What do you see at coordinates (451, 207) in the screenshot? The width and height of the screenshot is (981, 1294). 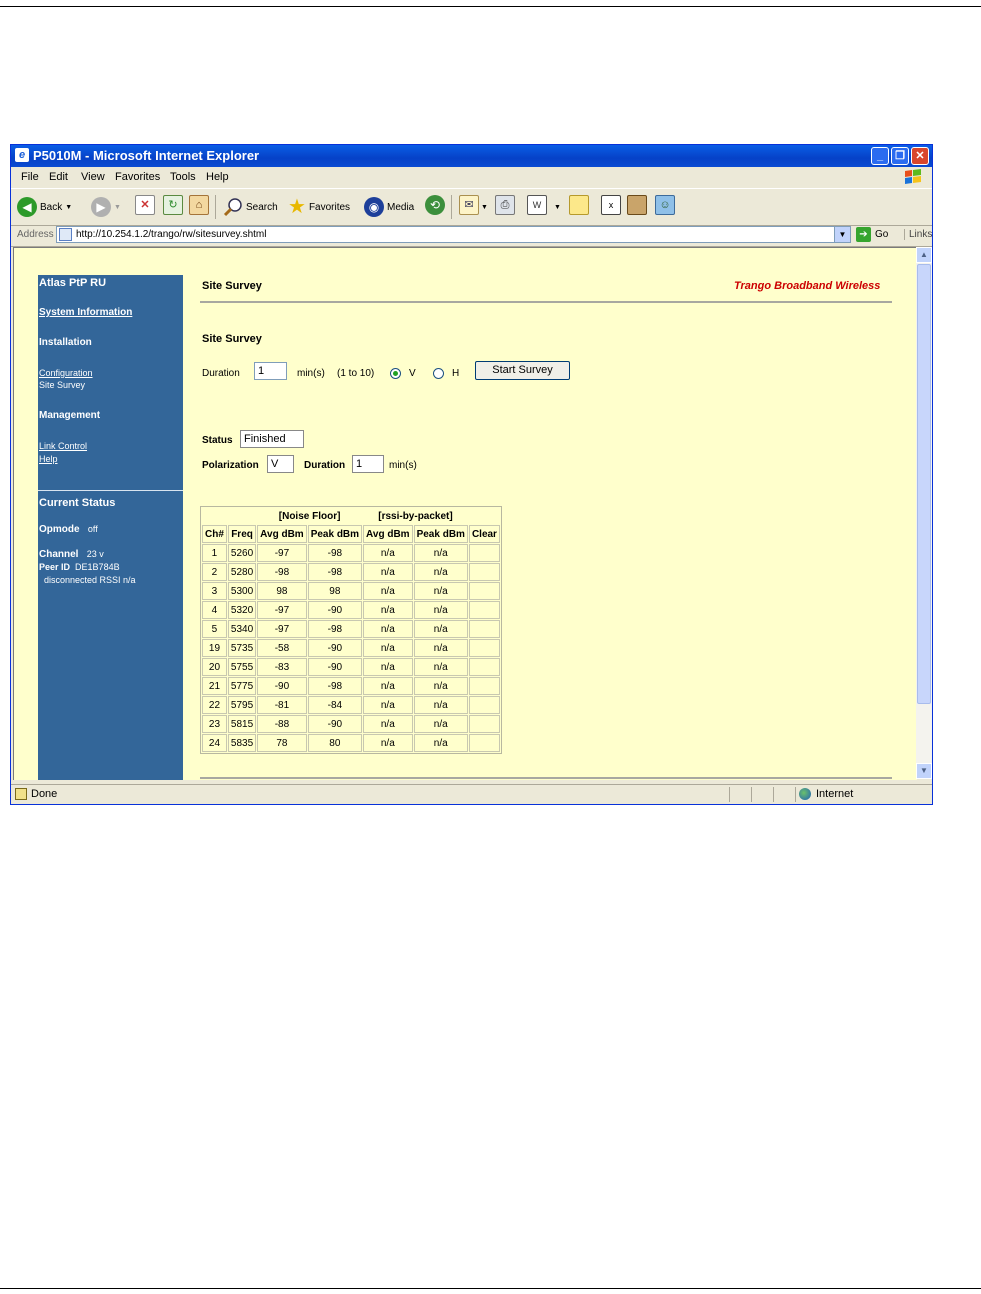 I see `toolbar-separator` at bounding box center [451, 207].